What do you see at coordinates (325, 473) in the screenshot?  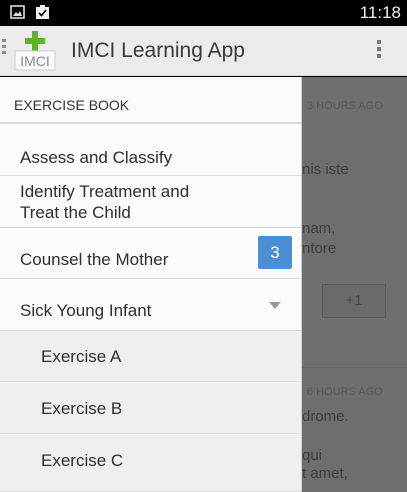 I see `feed-text: t amet,` at bounding box center [325, 473].